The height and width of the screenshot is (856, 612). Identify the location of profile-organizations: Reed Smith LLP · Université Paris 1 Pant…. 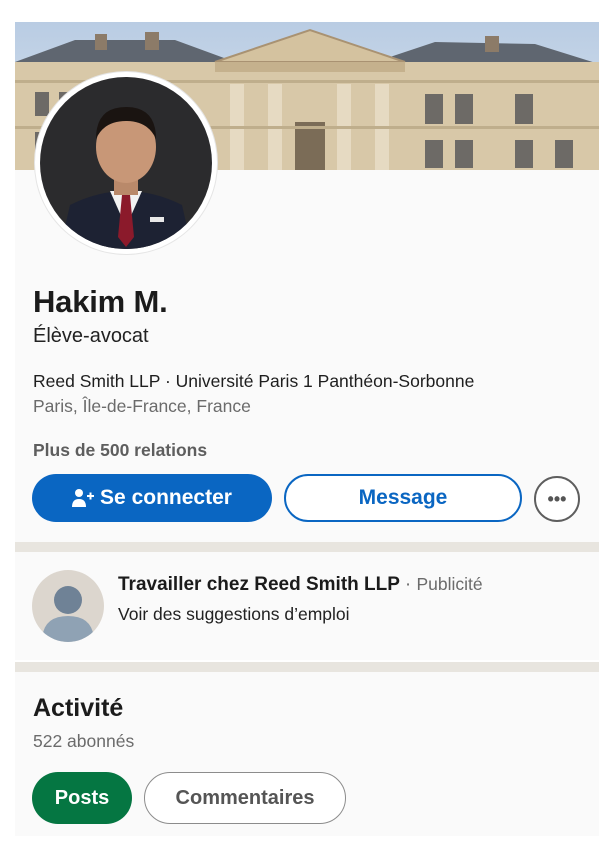
(253, 381).